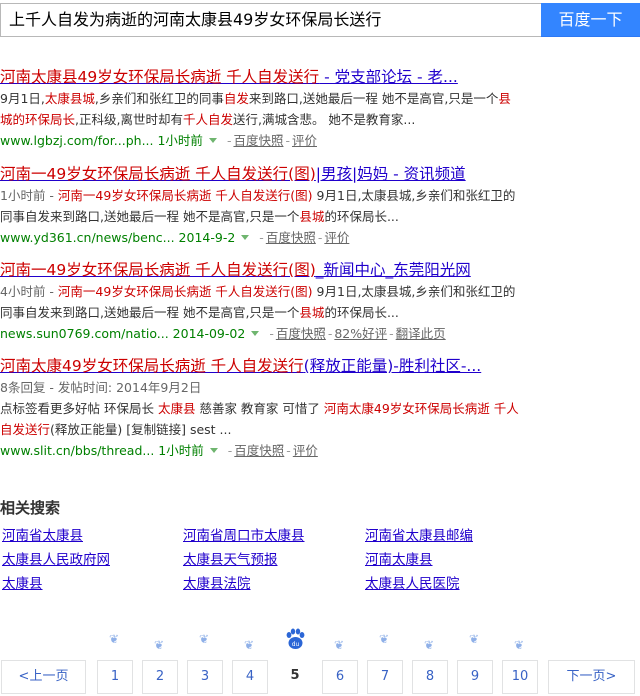  Describe the element at coordinates (79, 408) in the screenshot. I see `result-abstract-text: 点标签看更多好帖 环保局长` at that location.